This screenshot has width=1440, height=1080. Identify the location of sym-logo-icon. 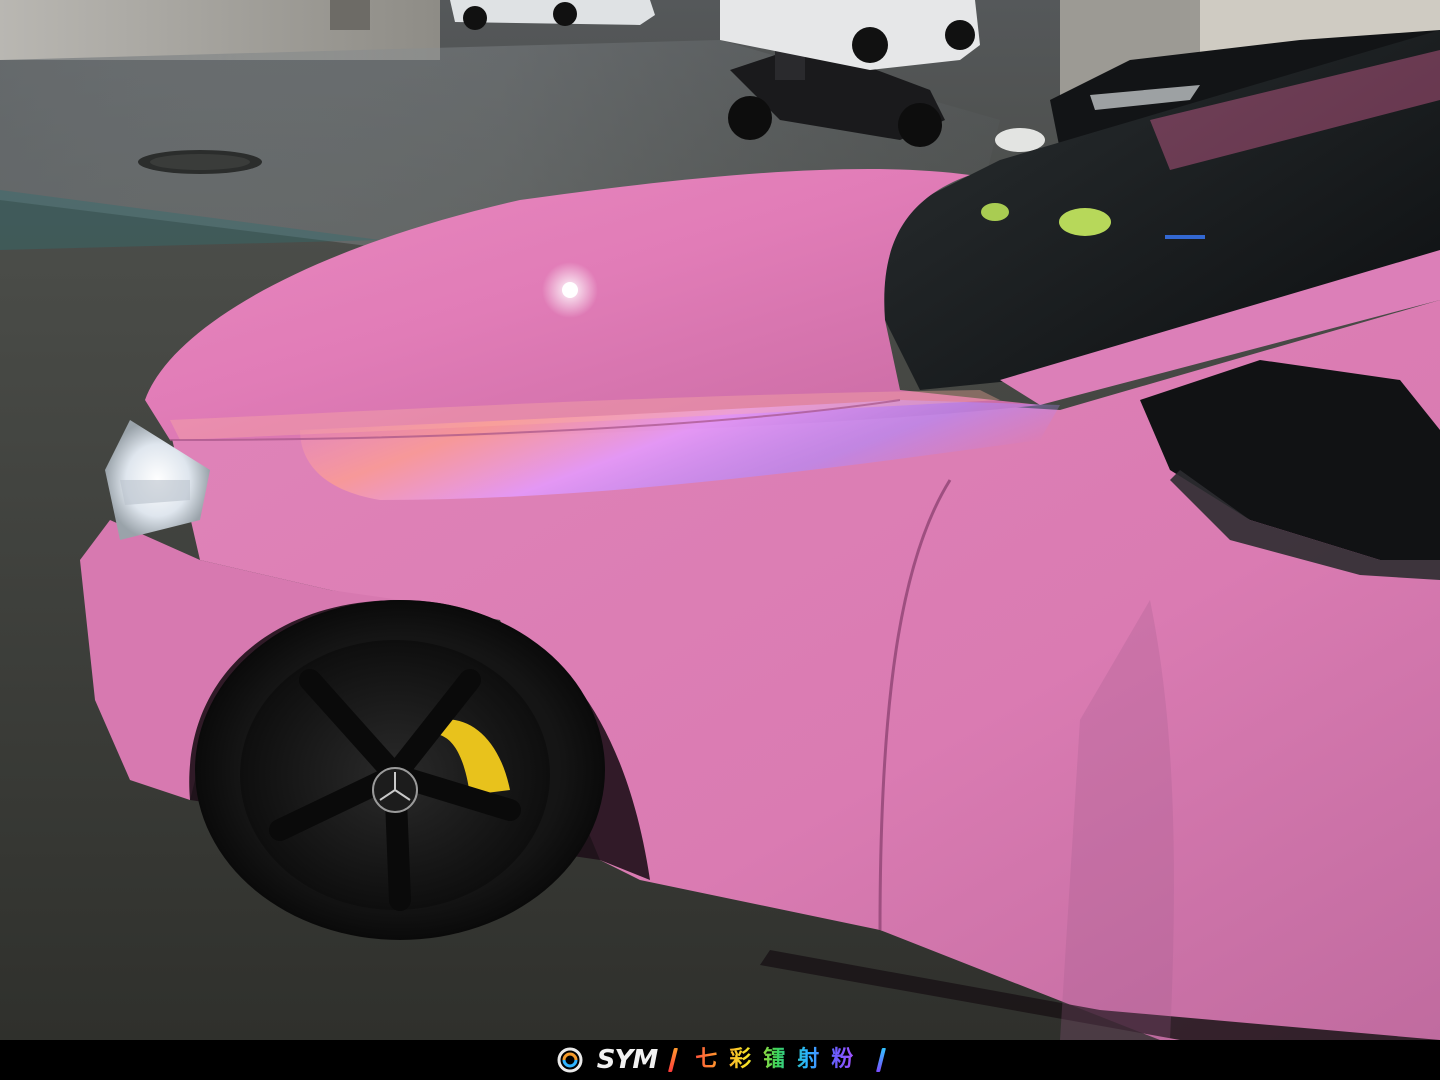
(570, 1060).